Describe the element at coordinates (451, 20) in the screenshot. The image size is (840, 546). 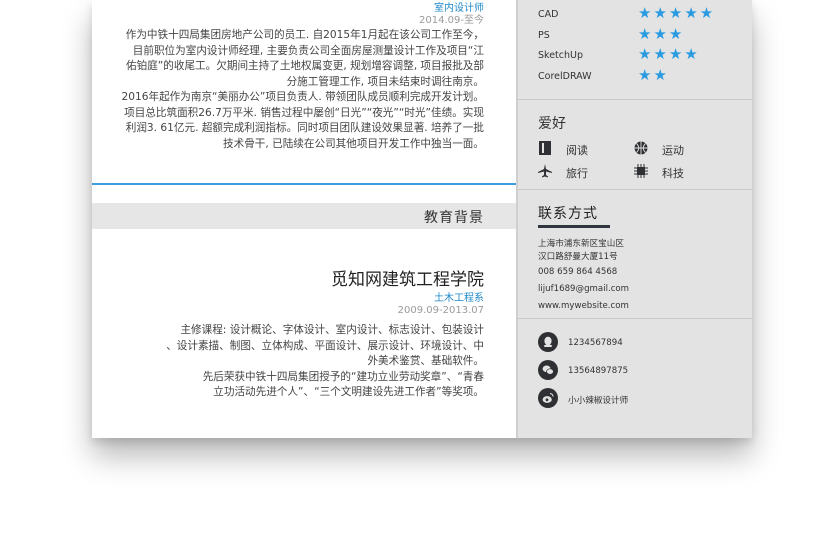
I see `work-date: 2014.09-至今` at that location.